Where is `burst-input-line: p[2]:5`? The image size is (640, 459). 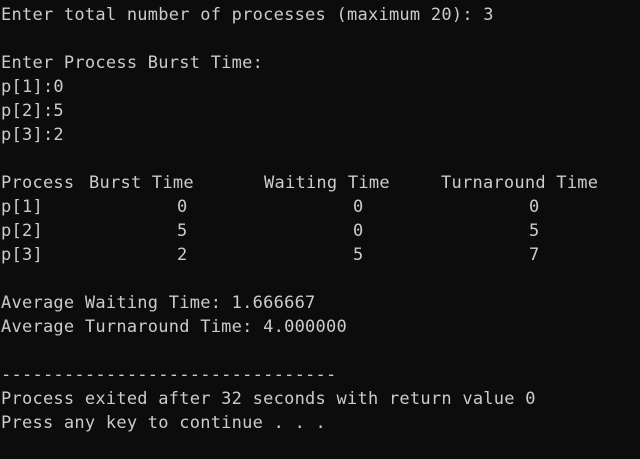
burst-input-line: p[2]:5 is located at coordinates (32, 111).